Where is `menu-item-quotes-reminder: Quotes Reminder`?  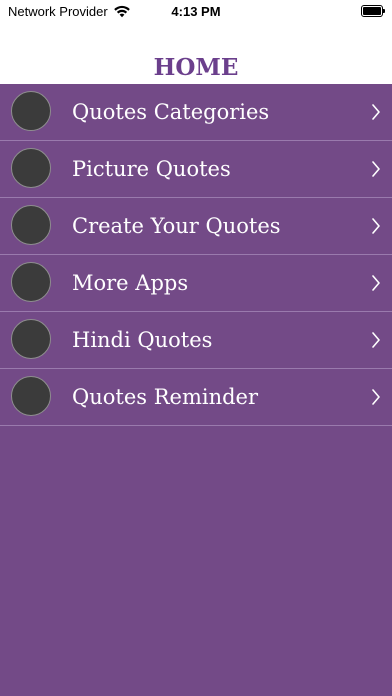
menu-item-quotes-reminder: Quotes Reminder is located at coordinates (196, 397).